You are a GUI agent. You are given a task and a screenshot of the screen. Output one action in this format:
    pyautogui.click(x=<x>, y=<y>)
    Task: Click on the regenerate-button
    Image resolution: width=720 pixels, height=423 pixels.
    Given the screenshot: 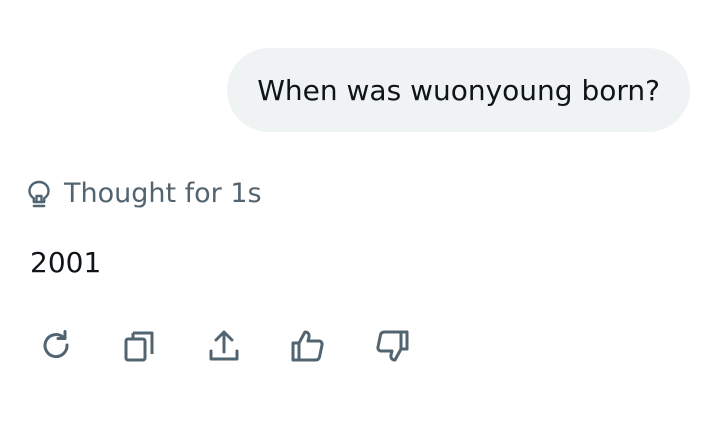 What is the action you would take?
    pyautogui.click(x=56, y=346)
    